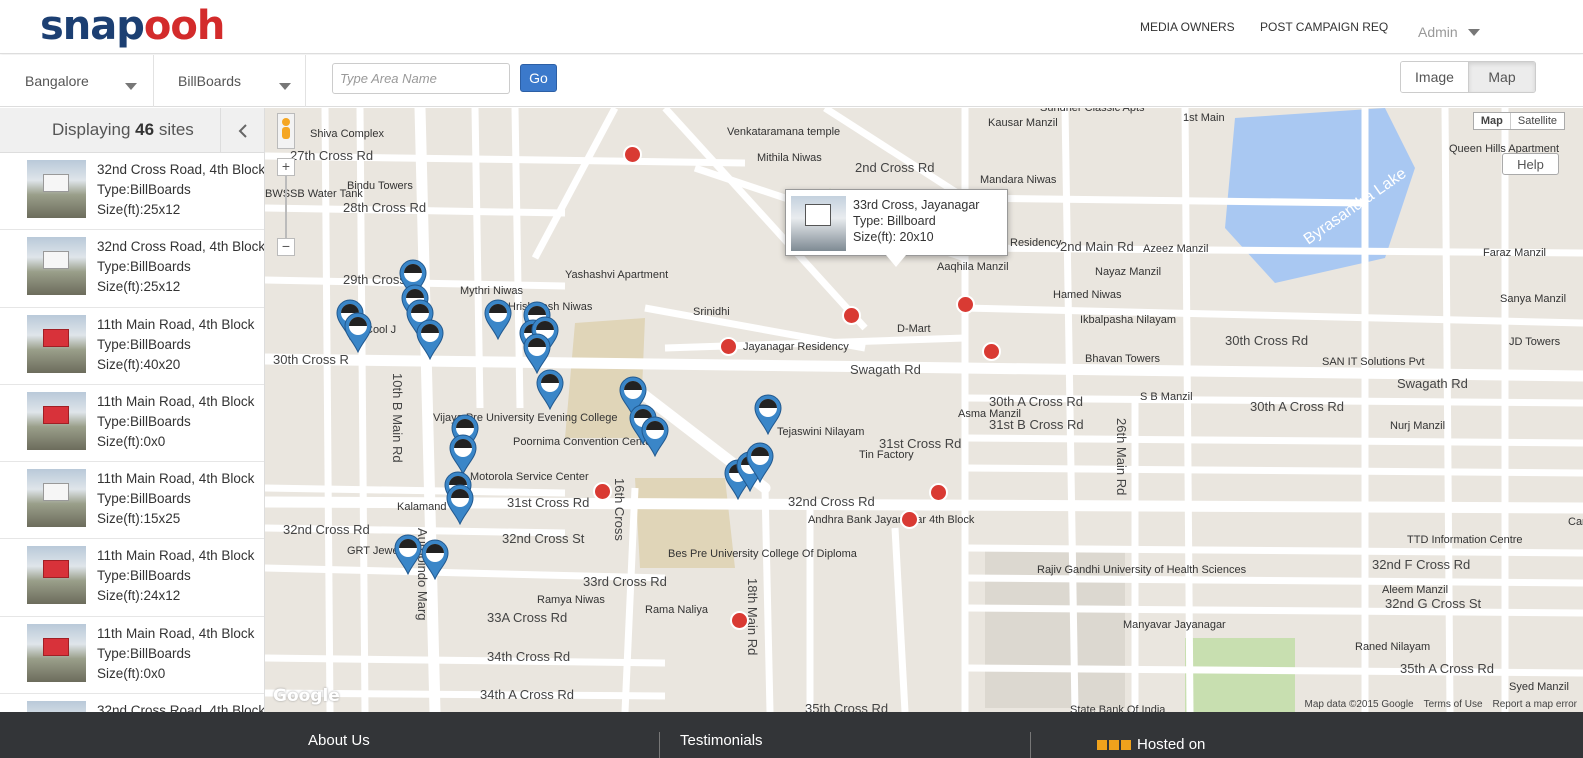  Describe the element at coordinates (123, 129) in the screenshot. I see `sites-count-text: Displaying 46 sites` at that location.